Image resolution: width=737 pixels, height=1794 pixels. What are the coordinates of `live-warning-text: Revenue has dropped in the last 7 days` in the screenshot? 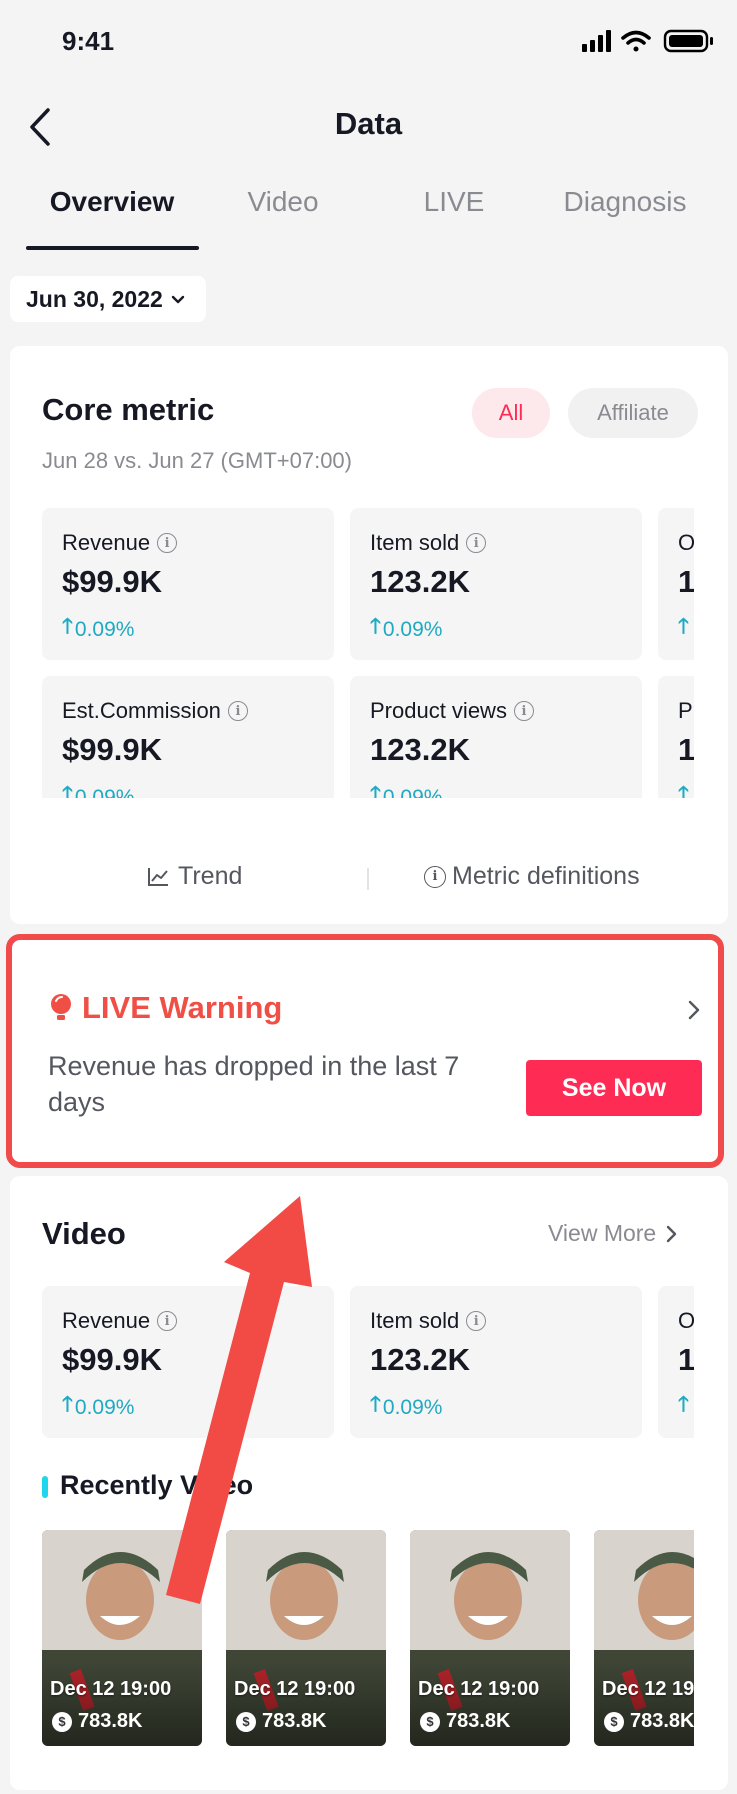 It's located at (254, 1084).